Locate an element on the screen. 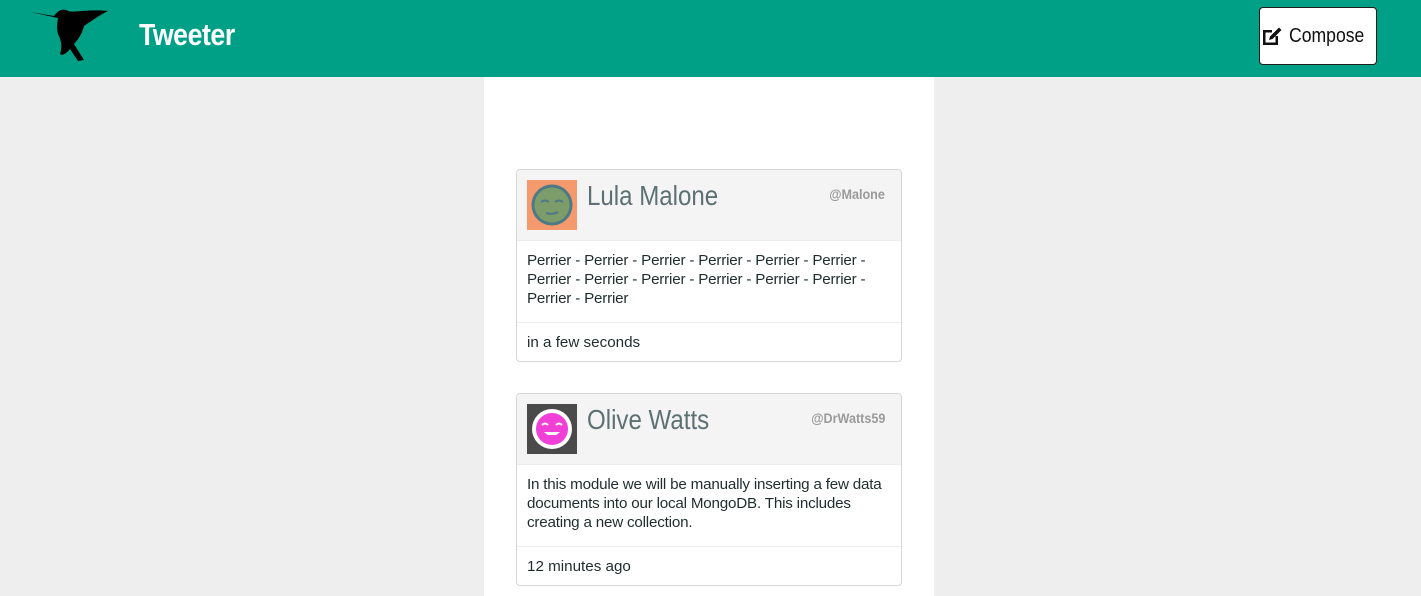 This screenshot has height=596, width=1421. tweet-header: Olive Watts @DrWatts59 is located at coordinates (709, 429).